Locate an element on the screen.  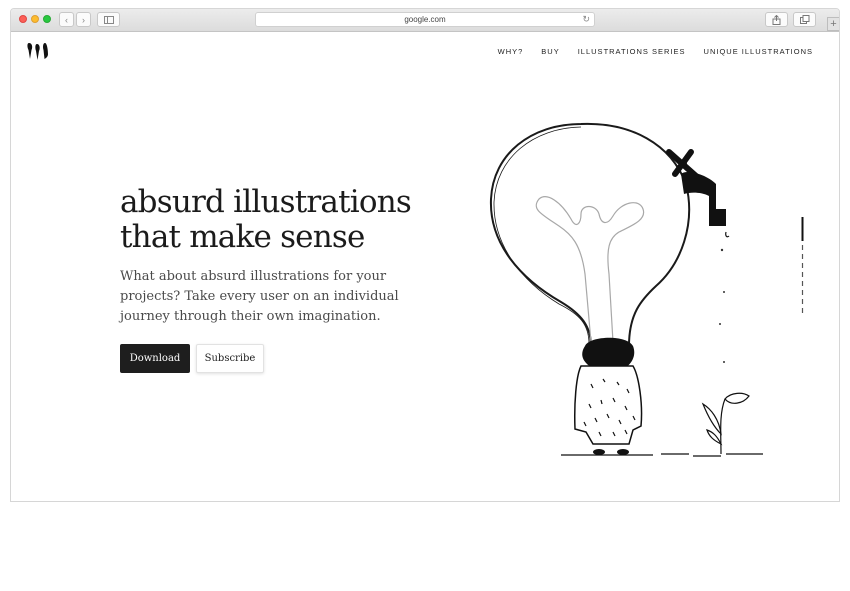
ground-line is located at coordinates (662, 455).